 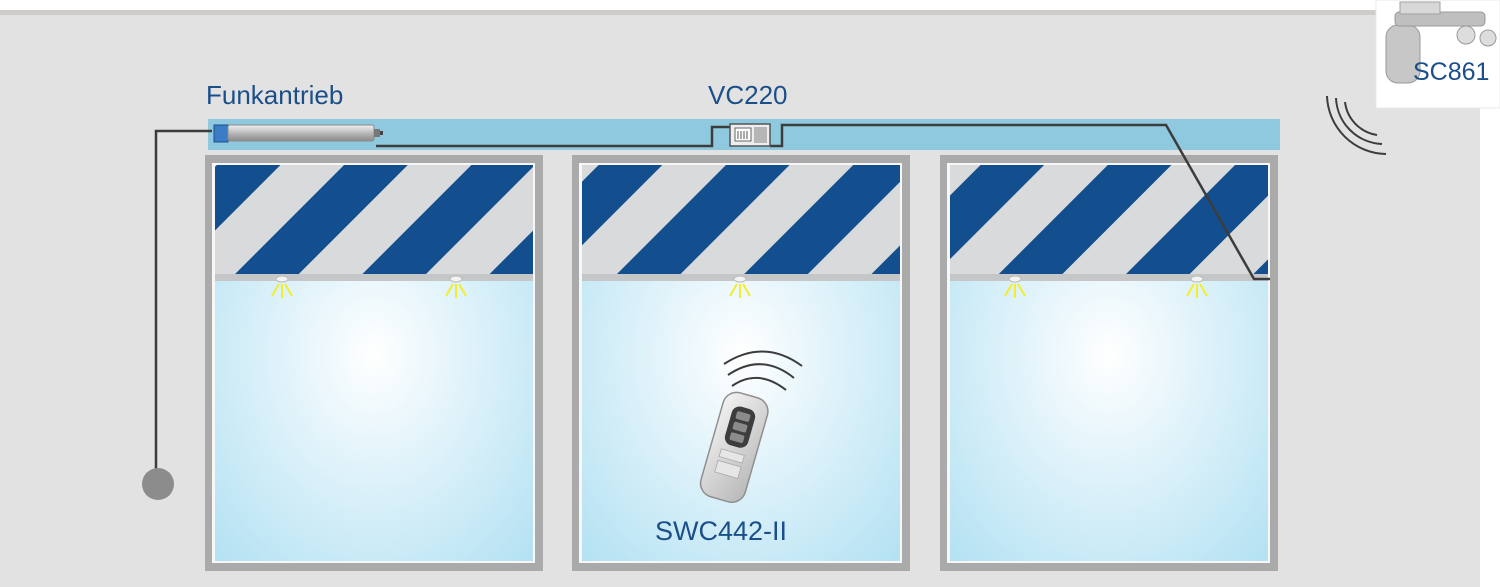 I want to click on weather-sensor-icon, so click(x=1437, y=54).